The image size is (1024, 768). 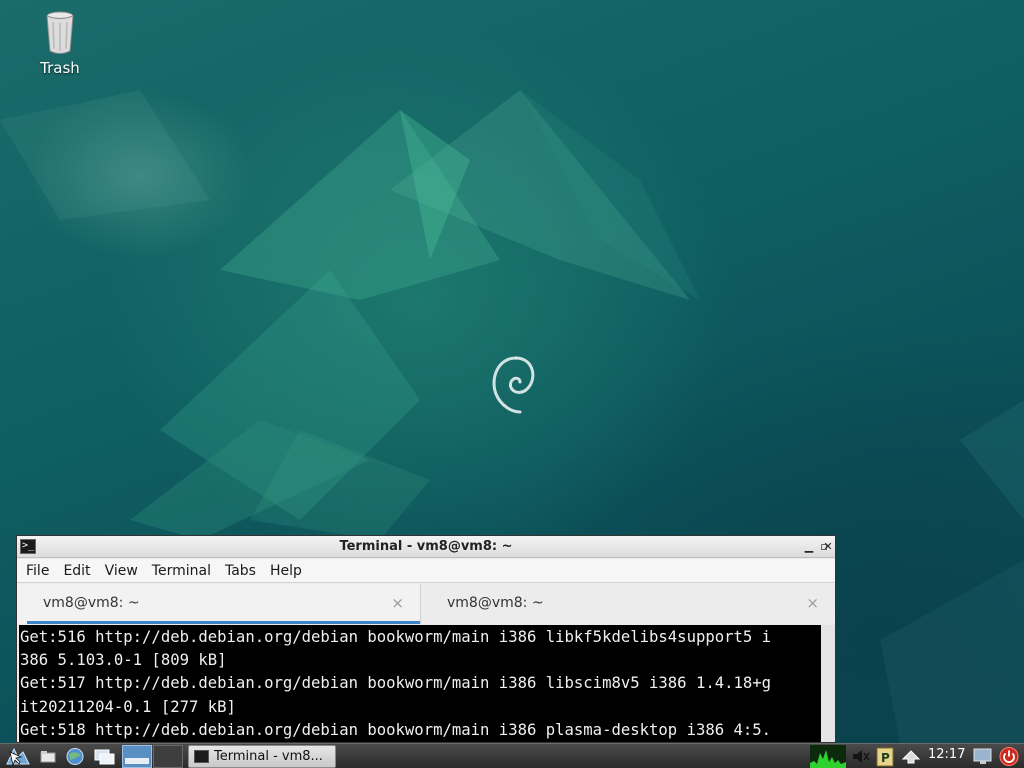 What do you see at coordinates (105, 756) in the screenshot?
I see `show-desktop-icon` at bounding box center [105, 756].